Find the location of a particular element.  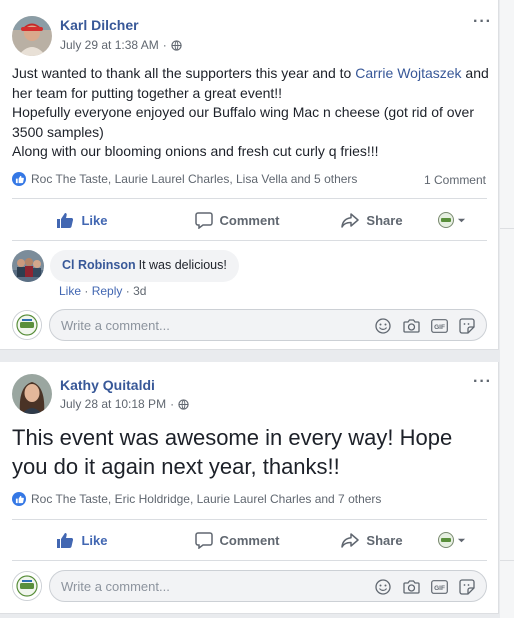

author-name: Karl Dilcher is located at coordinates (99, 25).